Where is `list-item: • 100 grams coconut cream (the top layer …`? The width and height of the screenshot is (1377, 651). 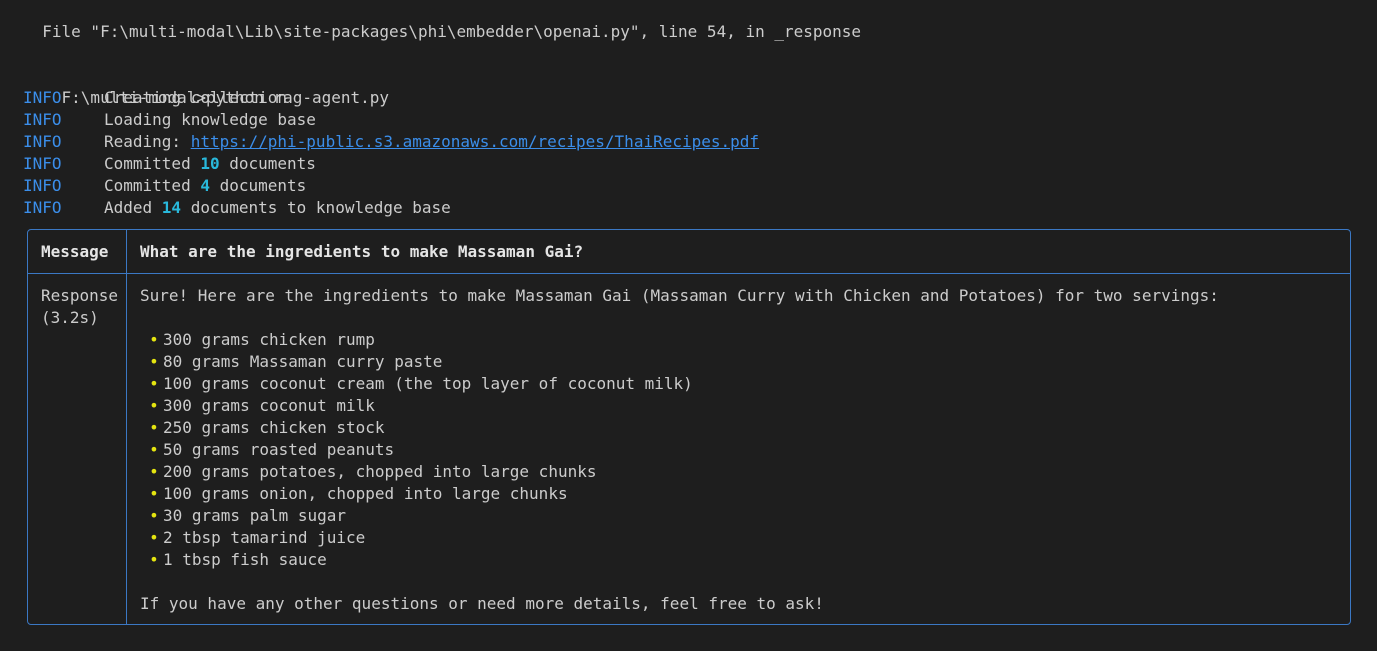 list-item: • 100 grams coconut cream (the top layer … is located at coordinates (419, 384).